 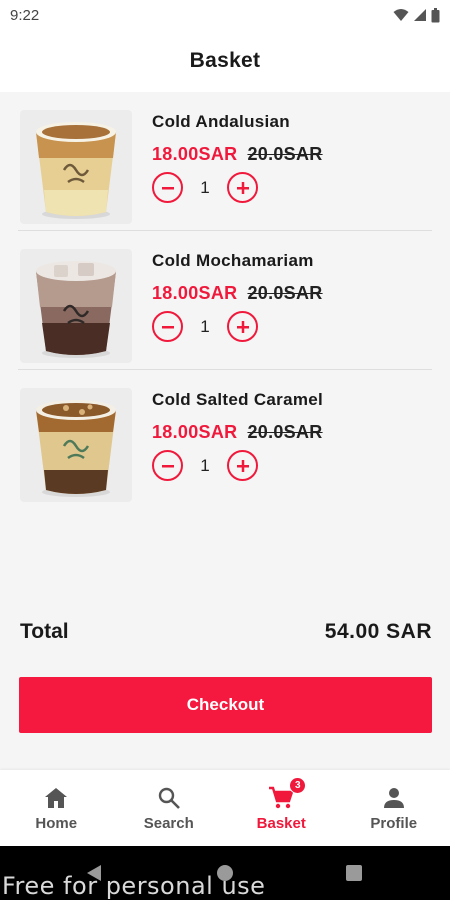 I want to click on basket-item: Cold Andalusian 18.00SAR 20.0SAR 1, so click(x=225, y=161).